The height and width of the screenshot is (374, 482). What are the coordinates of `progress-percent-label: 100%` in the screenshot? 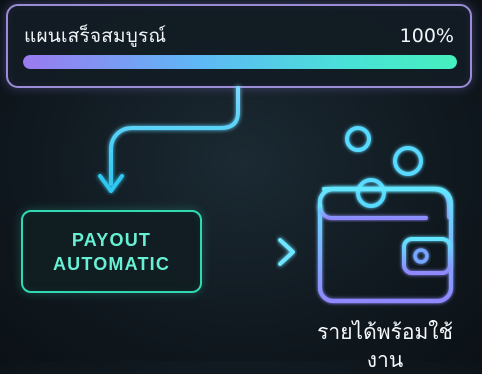 It's located at (426, 36).